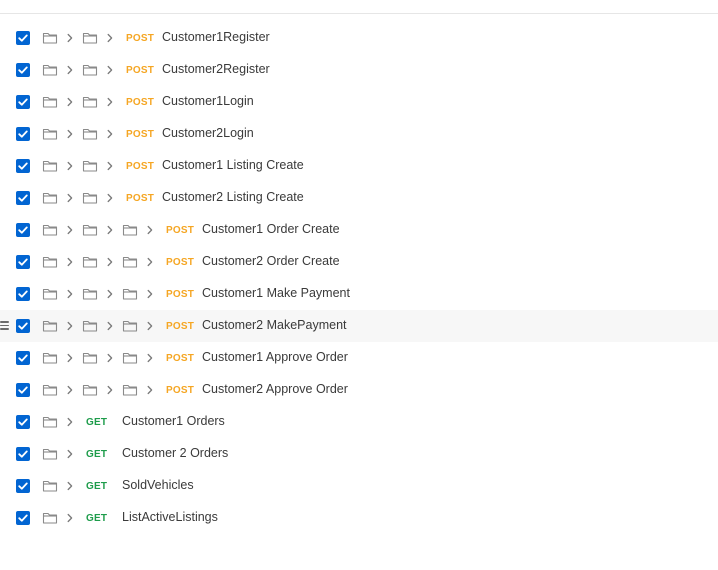 The width and height of the screenshot is (718, 570). I want to click on request-row: POST Customer1Login, so click(359, 102).